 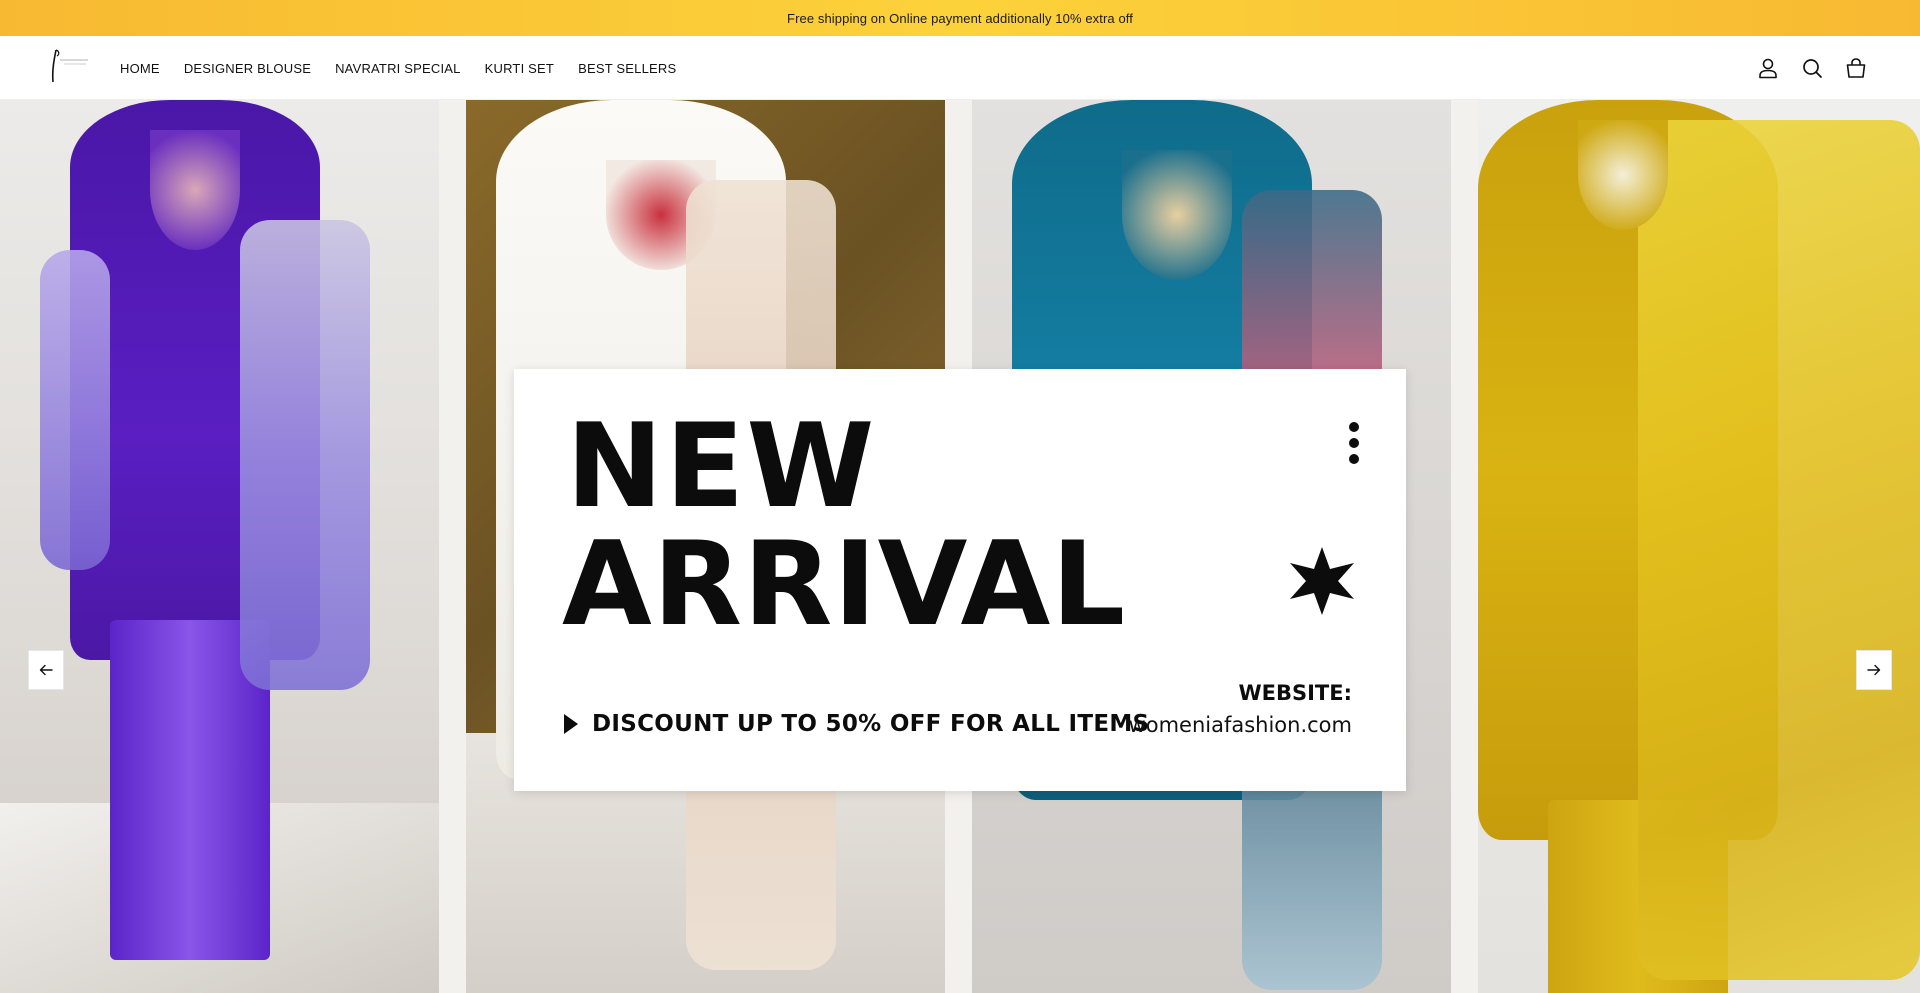 I want to click on slider-prev-button, so click(x=46, y=670).